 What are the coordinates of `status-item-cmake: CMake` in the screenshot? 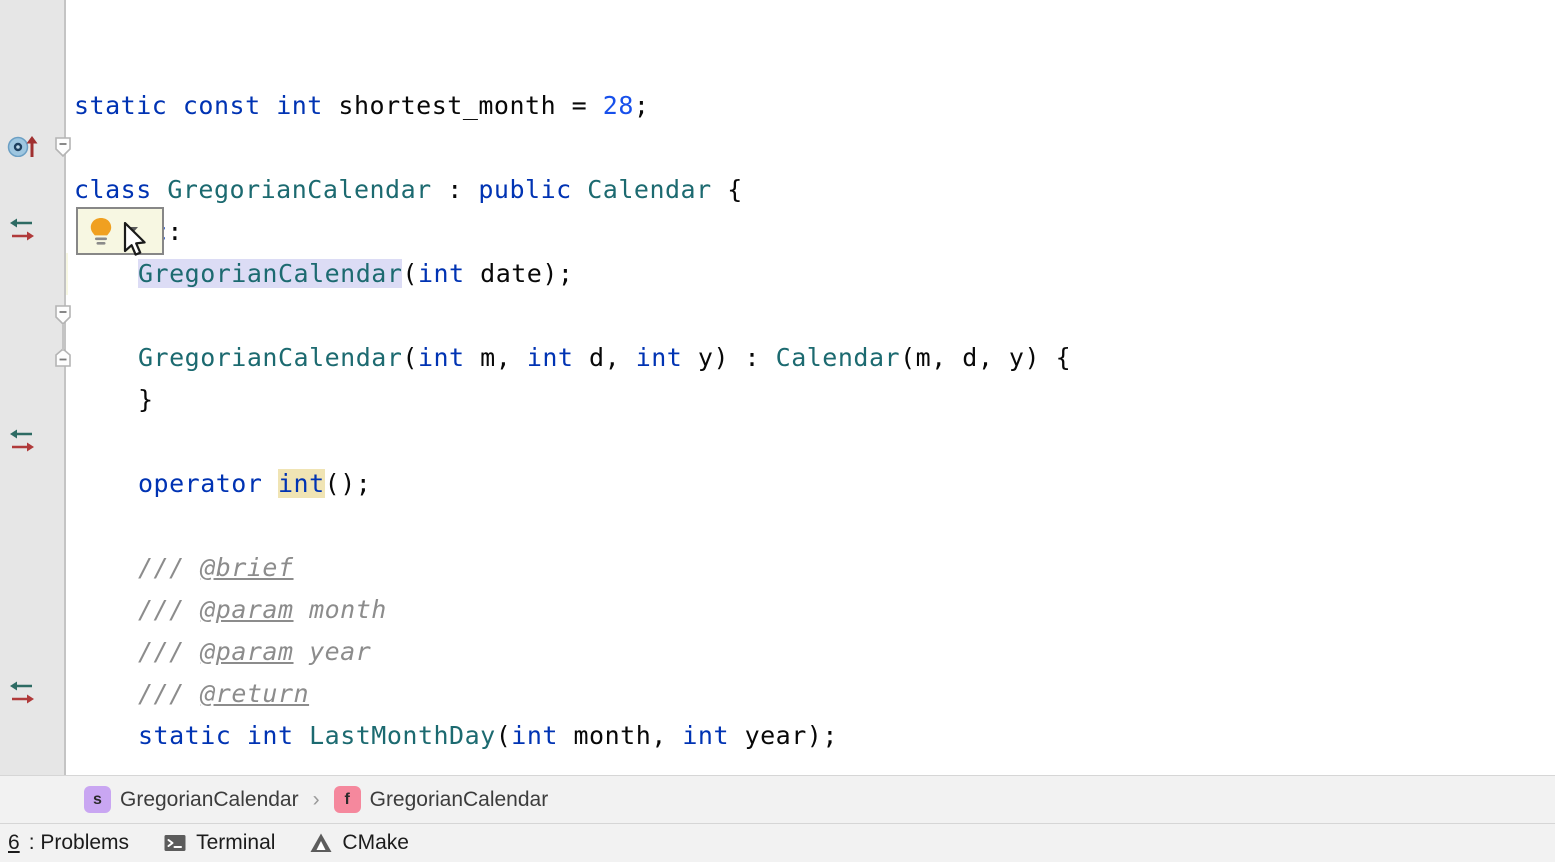 It's located at (359, 843).